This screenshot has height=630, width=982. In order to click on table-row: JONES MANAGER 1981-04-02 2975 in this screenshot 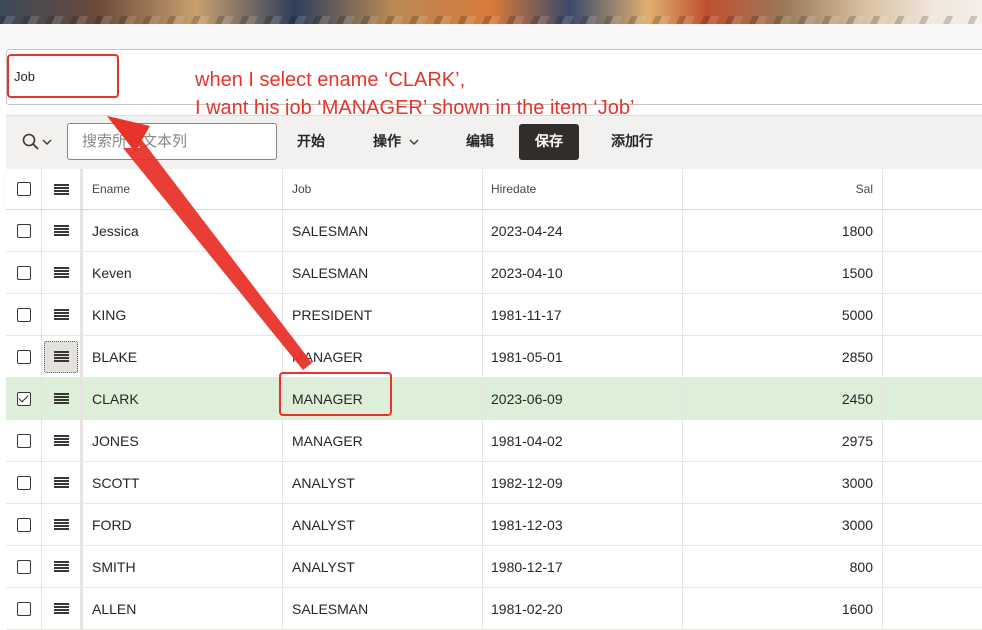, I will do `click(494, 441)`.